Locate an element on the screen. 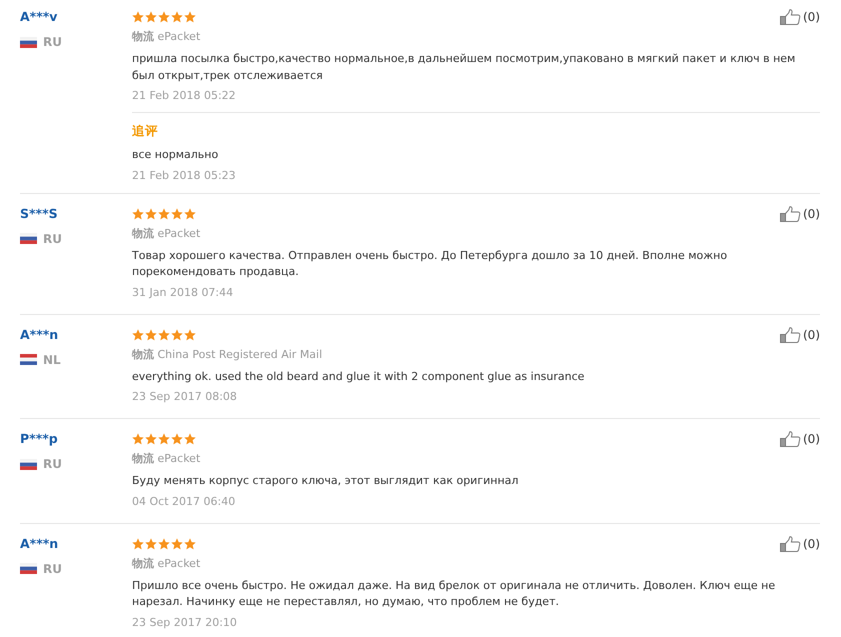 This screenshot has width=841, height=637. review-text: Товар хорошего качества. Отправлен очень быстро. До Петербурга дошло за 10 дней. Вполне можно порекомендовать продавца. is located at coordinates (430, 264).